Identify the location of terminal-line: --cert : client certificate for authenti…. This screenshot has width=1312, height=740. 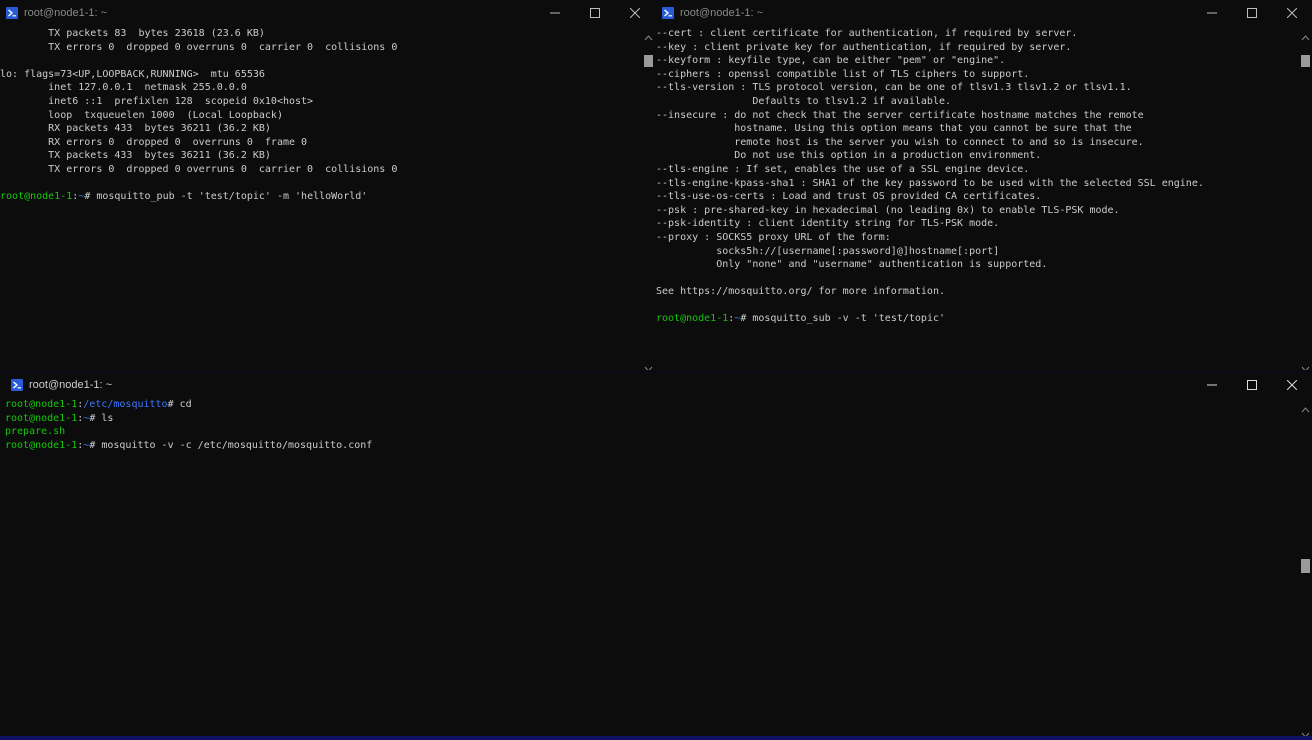
(977, 34).